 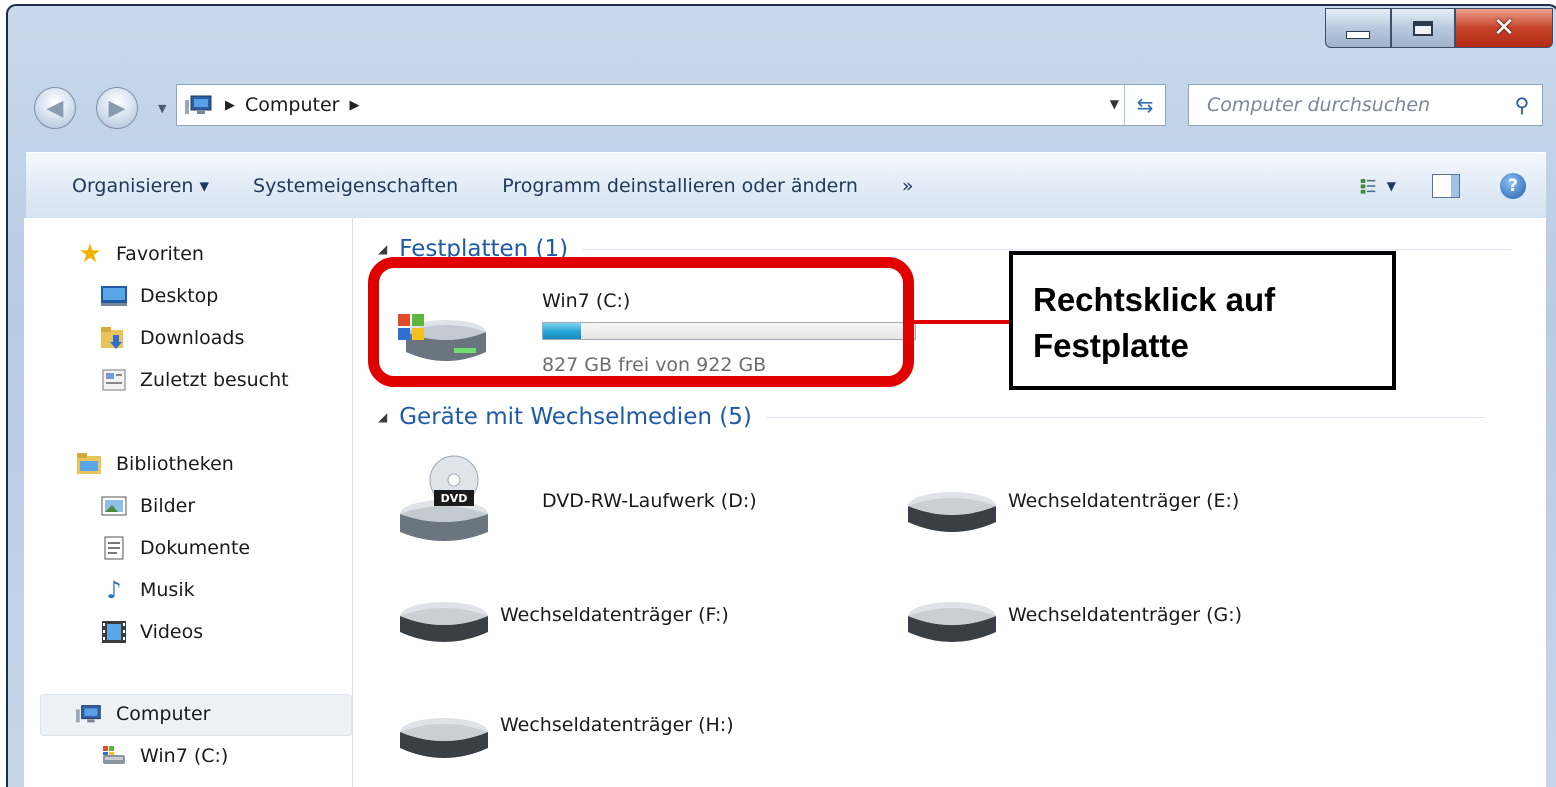 I want to click on address-bar: ▶ Computer ▶ ▼ ⇆, so click(x=671, y=105).